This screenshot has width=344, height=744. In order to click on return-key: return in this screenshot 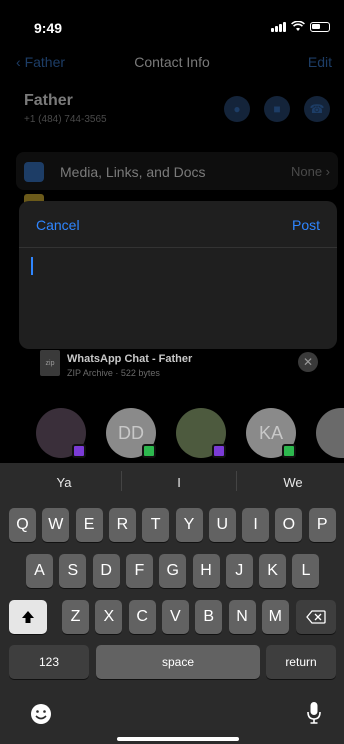, I will do `click(301, 662)`.